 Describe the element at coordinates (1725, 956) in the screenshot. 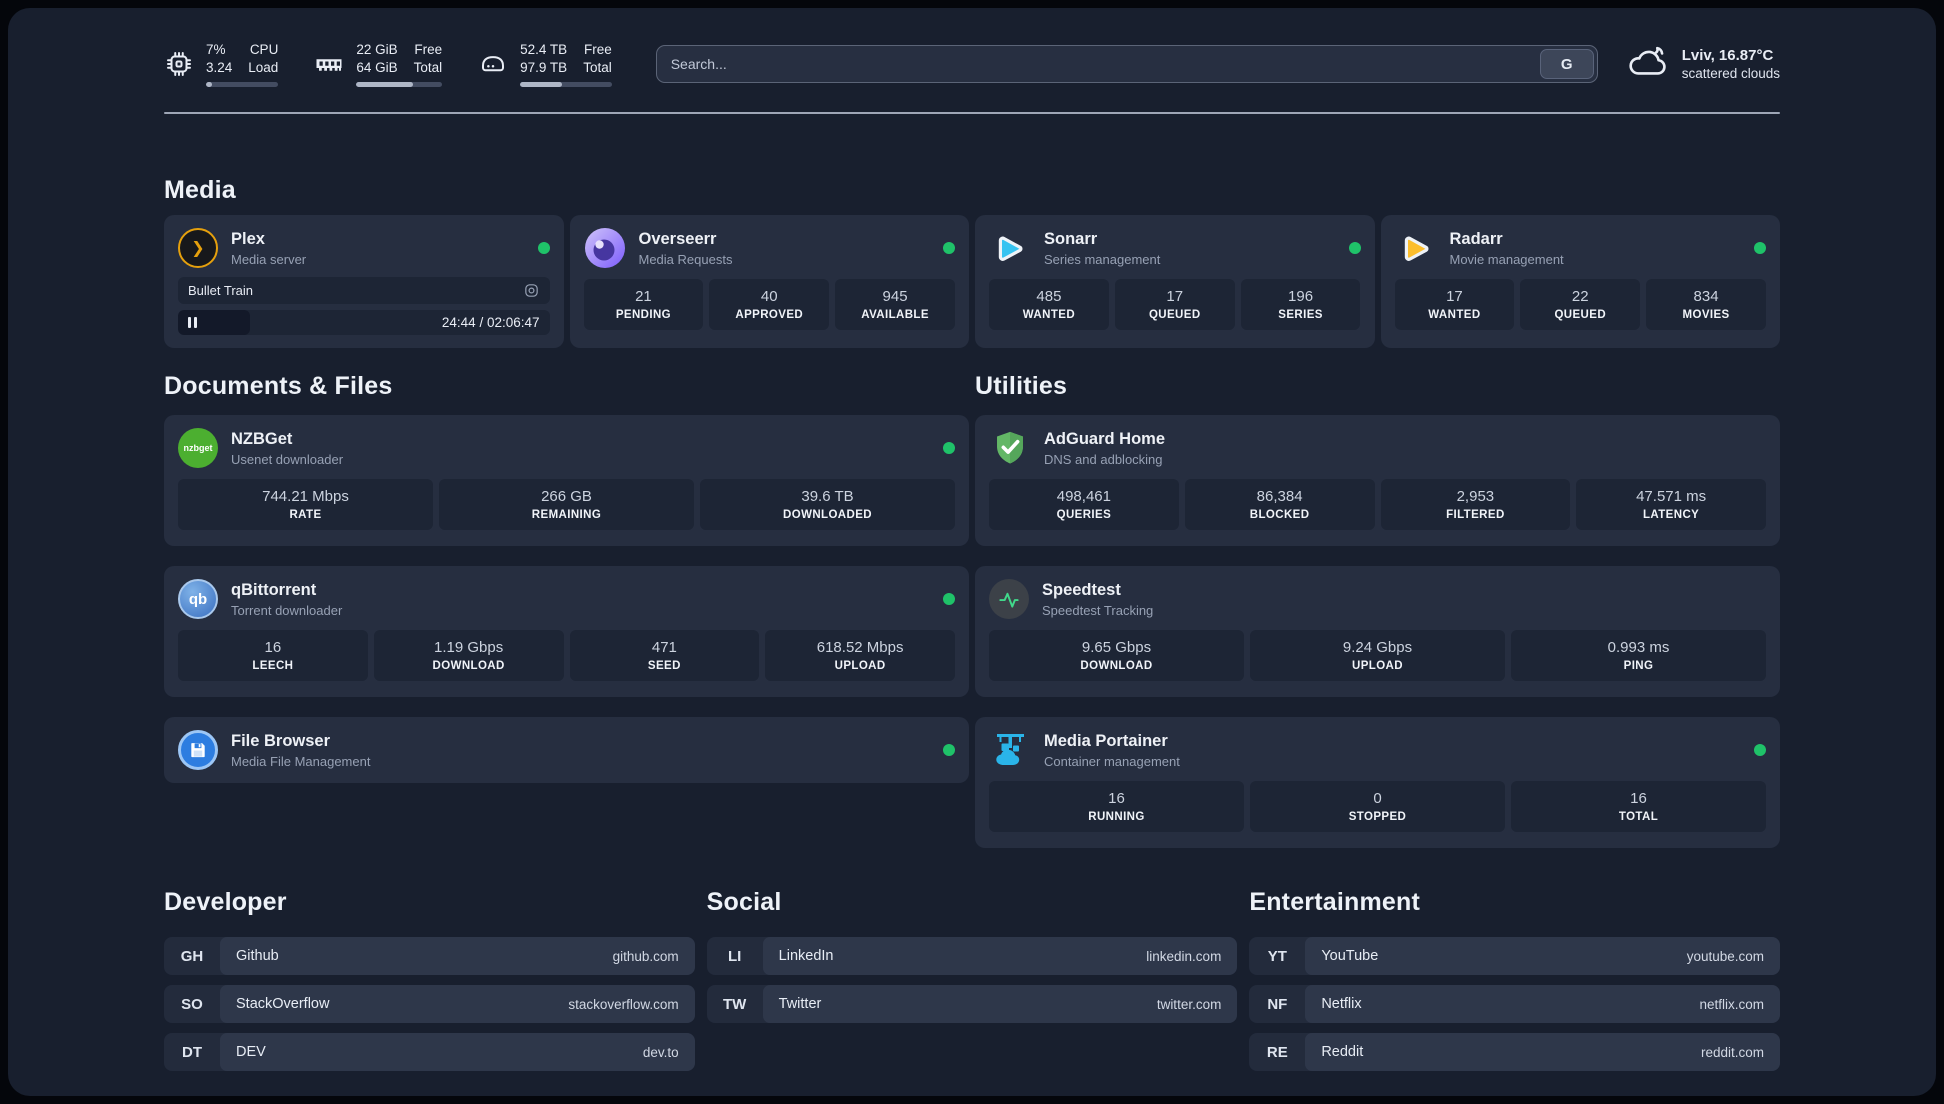

I see `bookmark-url: youtube.com` at that location.